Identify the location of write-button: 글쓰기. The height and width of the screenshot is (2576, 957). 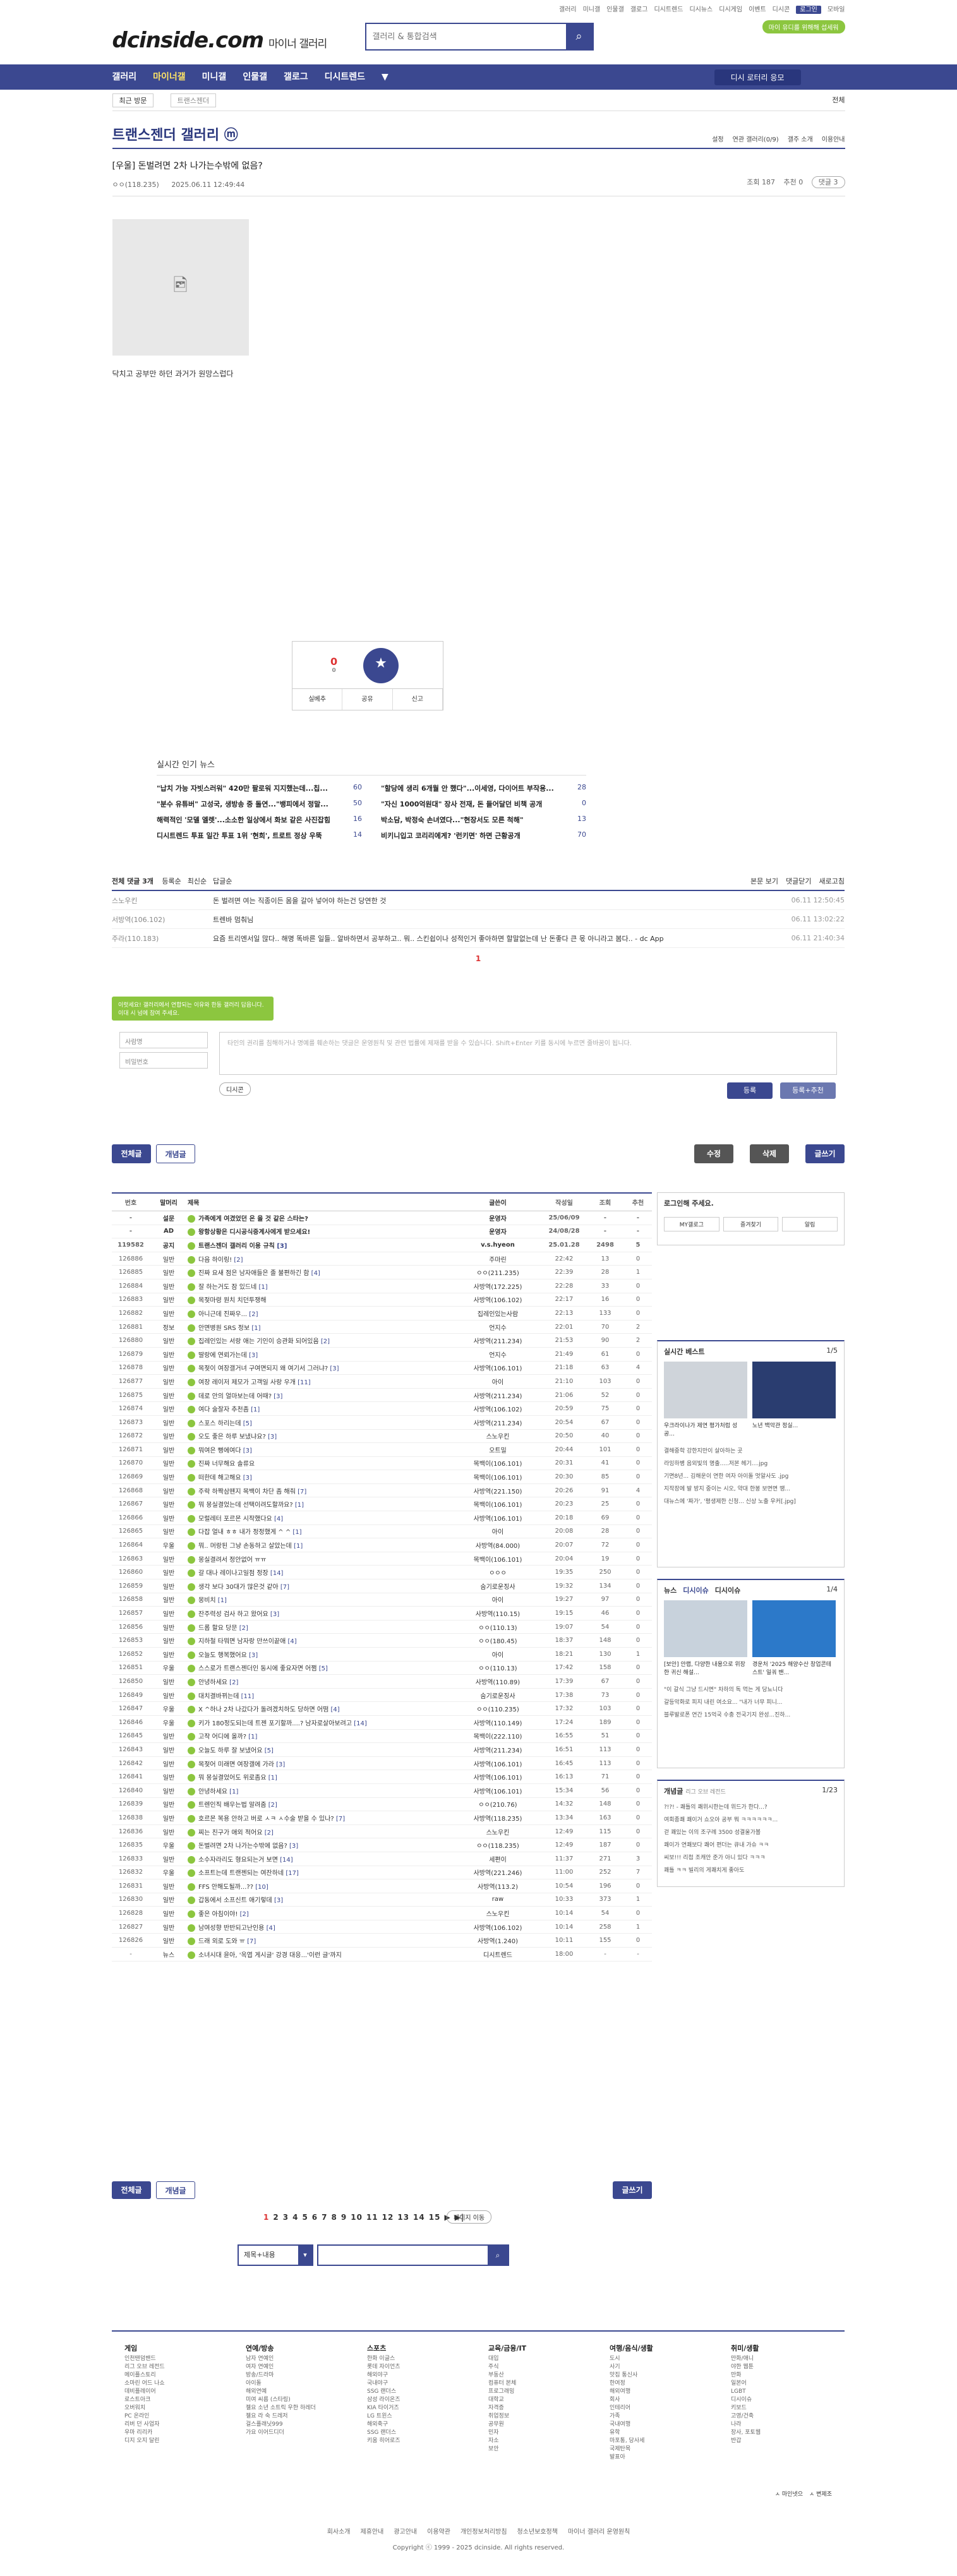
(825, 1153).